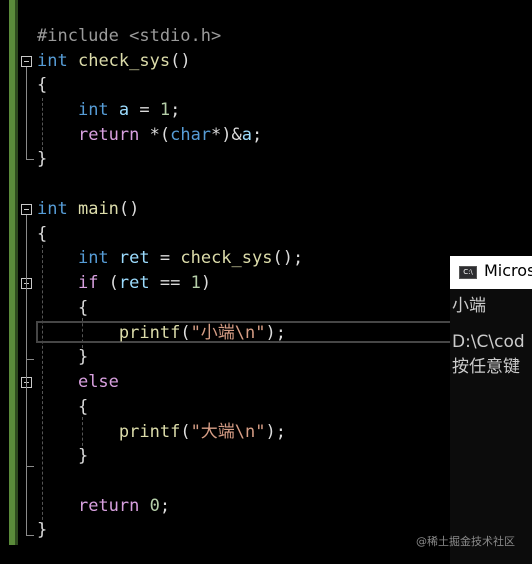 The image size is (532, 564). Describe the element at coordinates (191, 135) in the screenshot. I see `keyword-char: char` at that location.